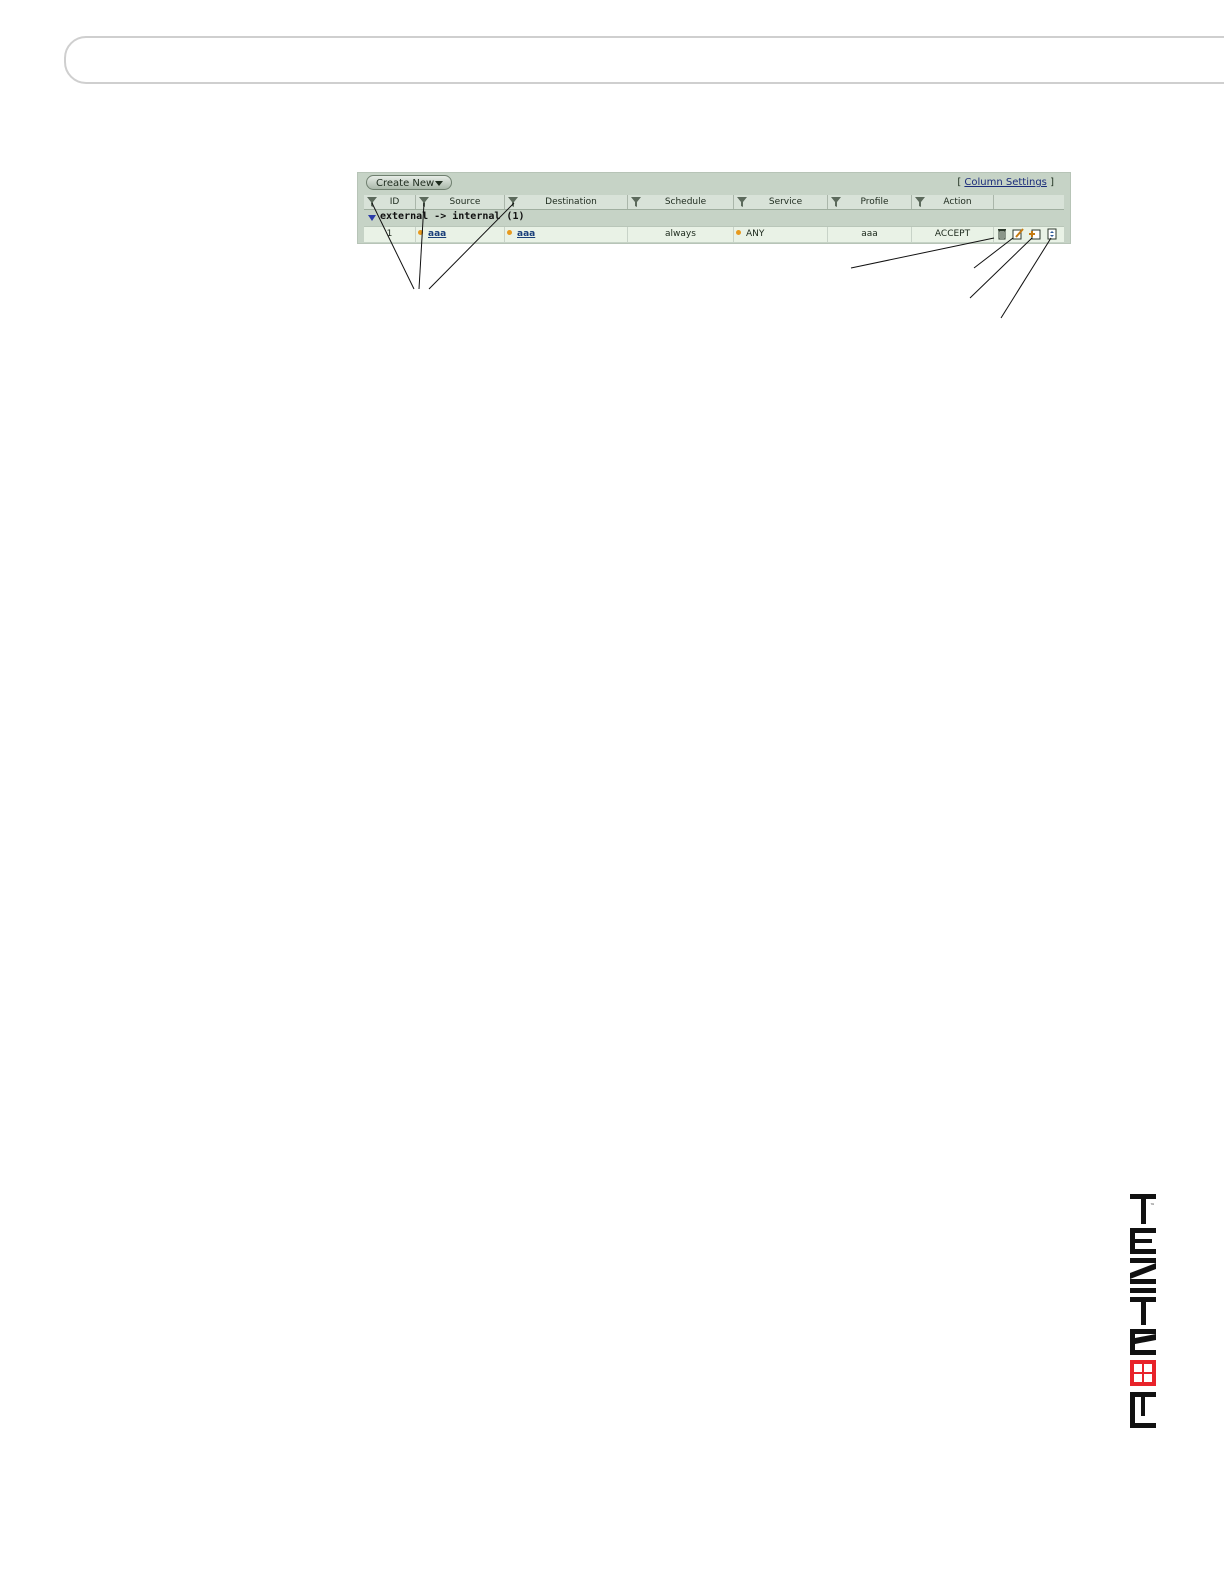 The width and height of the screenshot is (1224, 1584). What do you see at coordinates (1152, 1206) in the screenshot?
I see `trademark-mark: ™` at bounding box center [1152, 1206].